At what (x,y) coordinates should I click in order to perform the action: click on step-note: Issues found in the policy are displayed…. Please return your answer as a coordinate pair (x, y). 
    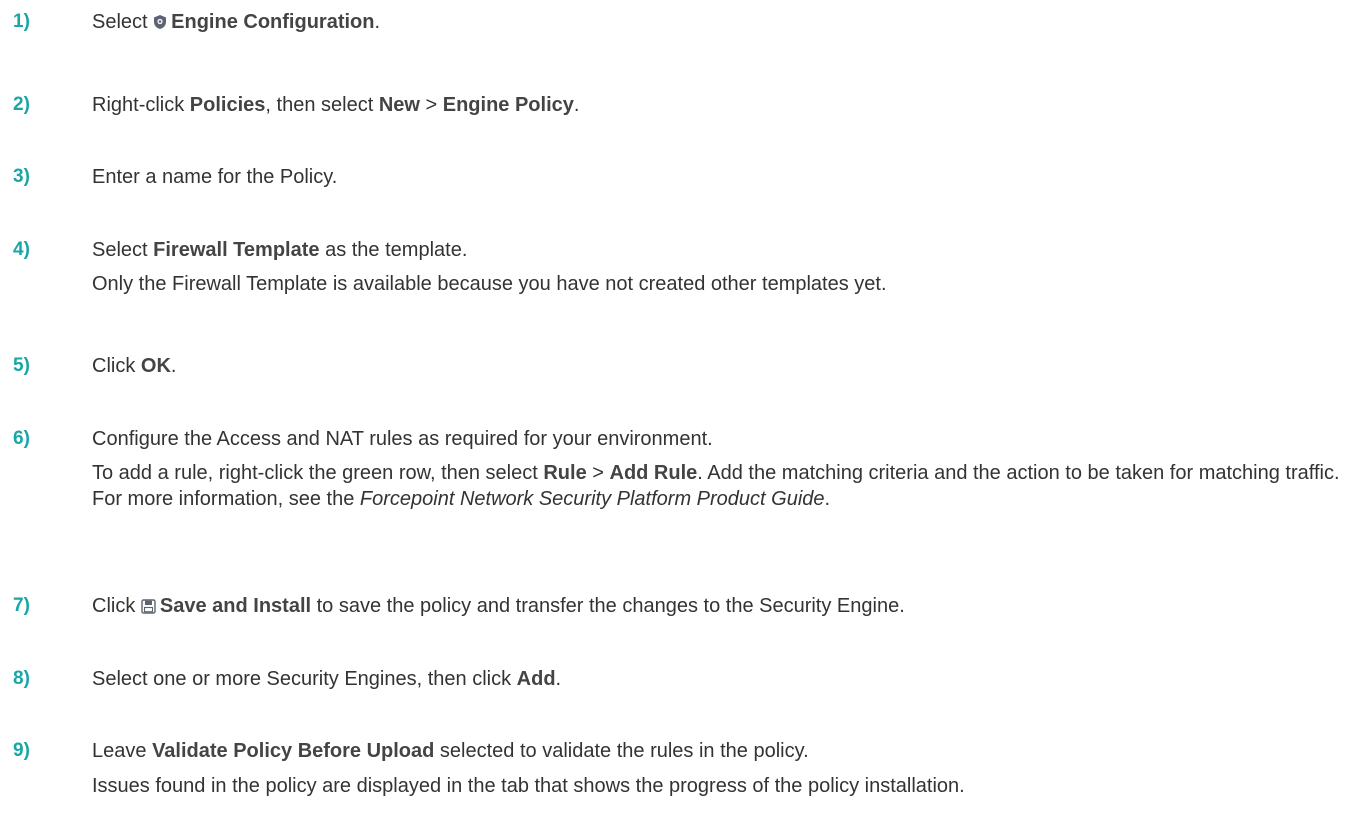
    Looking at the image, I should click on (528, 786).